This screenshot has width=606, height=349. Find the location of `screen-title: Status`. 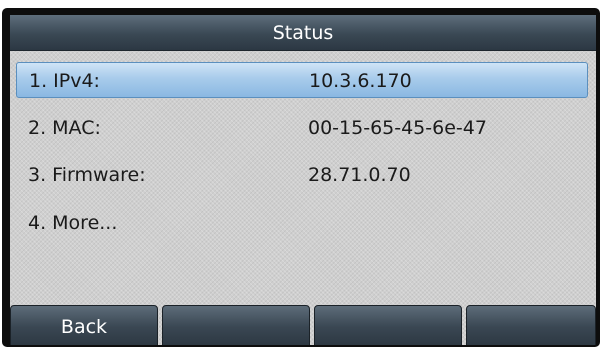

screen-title: Status is located at coordinates (303, 33).